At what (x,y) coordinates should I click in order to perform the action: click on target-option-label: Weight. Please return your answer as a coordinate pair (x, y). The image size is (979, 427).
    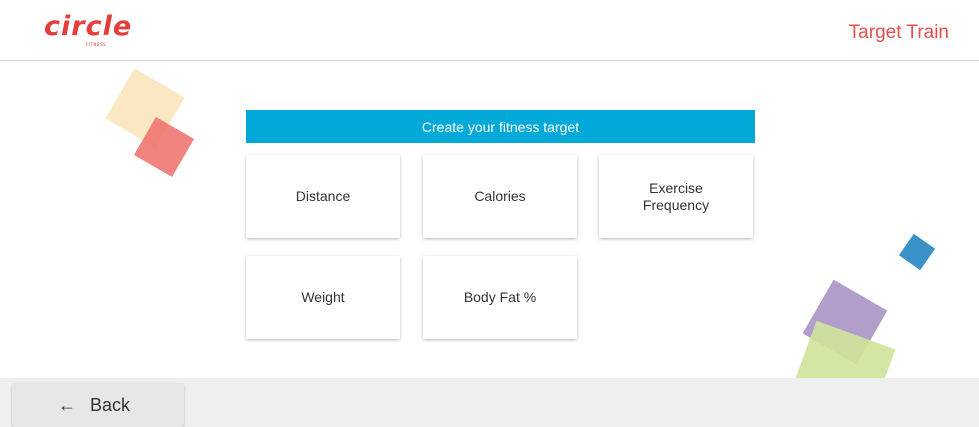
    Looking at the image, I should click on (323, 297).